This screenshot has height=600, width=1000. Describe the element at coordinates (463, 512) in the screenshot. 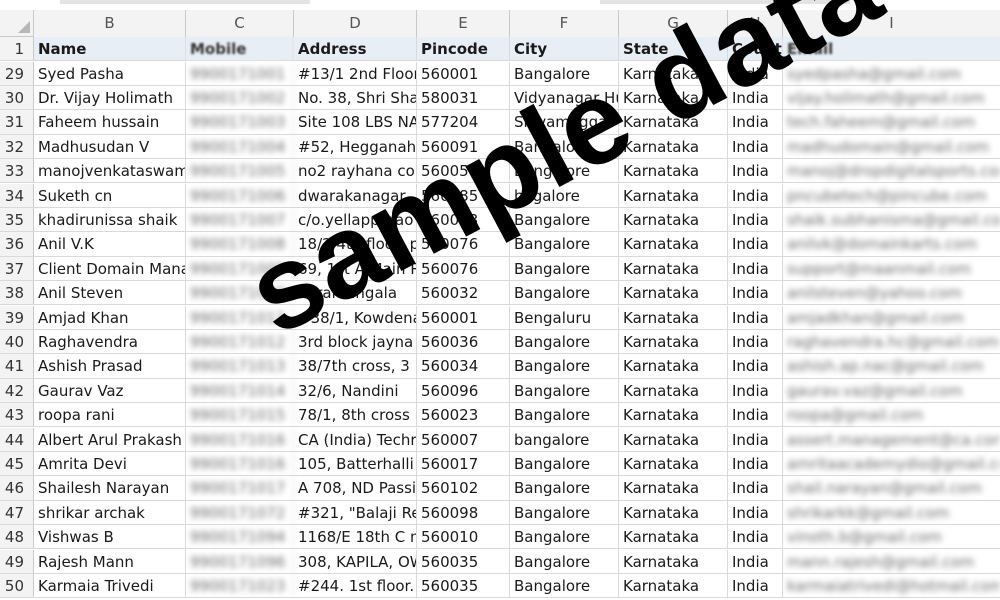

I see `cell-pincode: 560098` at that location.